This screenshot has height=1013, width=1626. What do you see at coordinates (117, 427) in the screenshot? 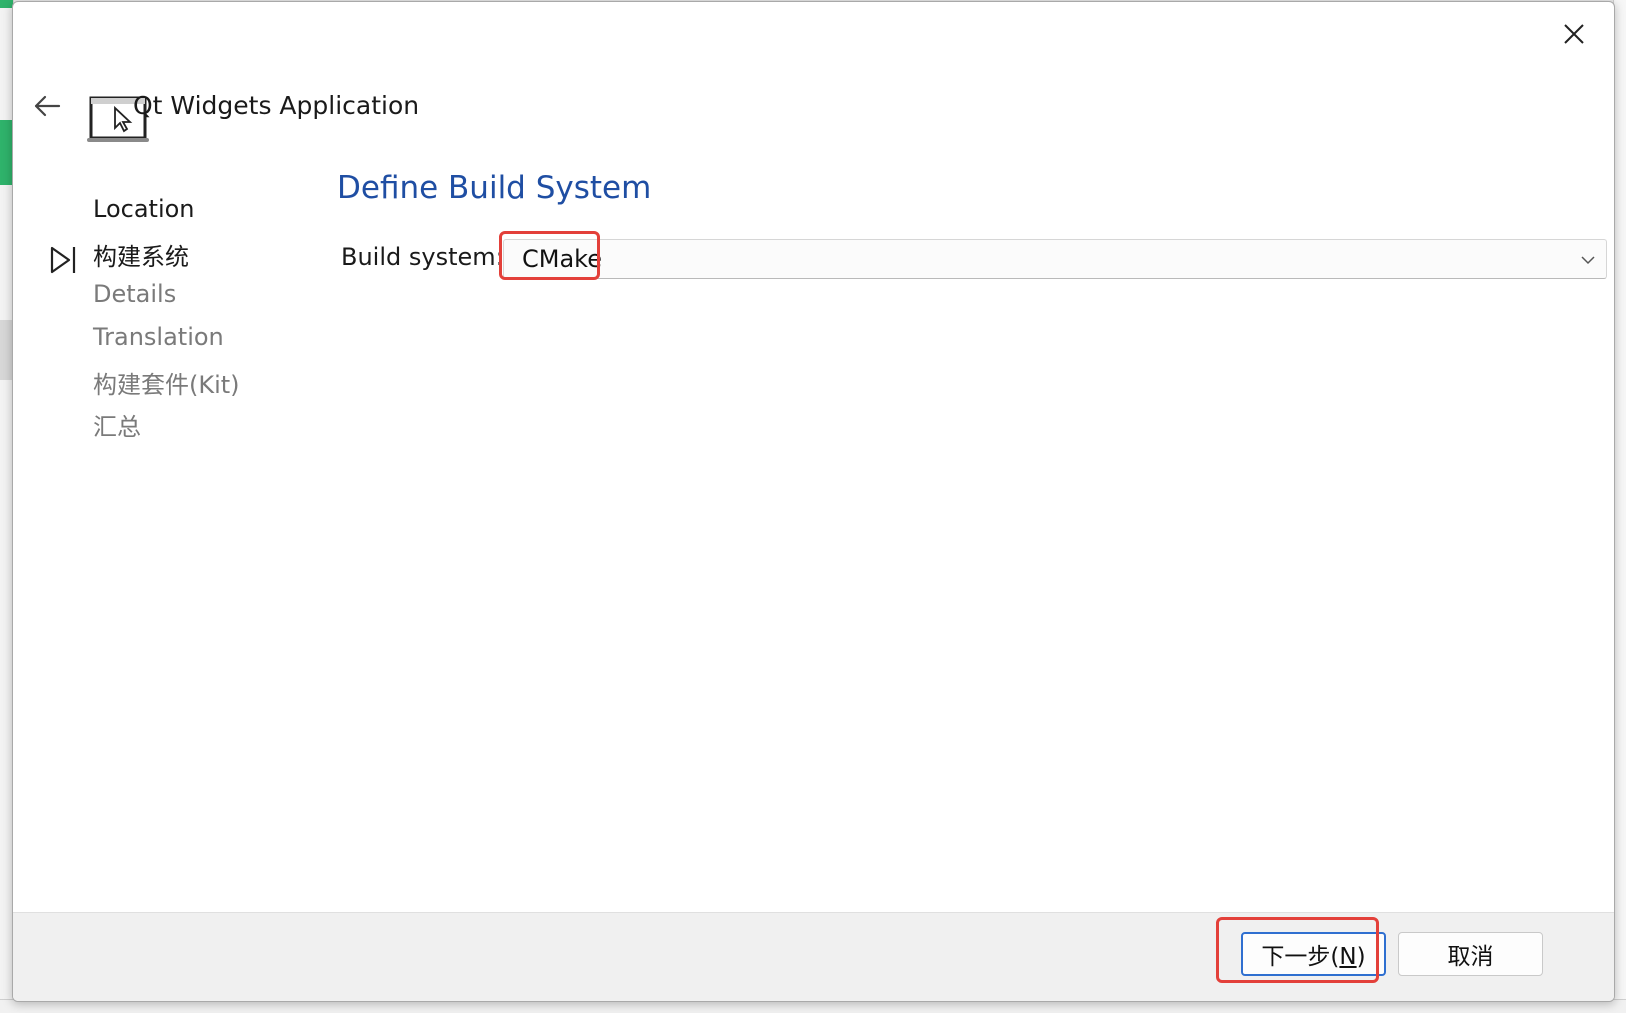
I see `step-summary: 汇总` at bounding box center [117, 427].